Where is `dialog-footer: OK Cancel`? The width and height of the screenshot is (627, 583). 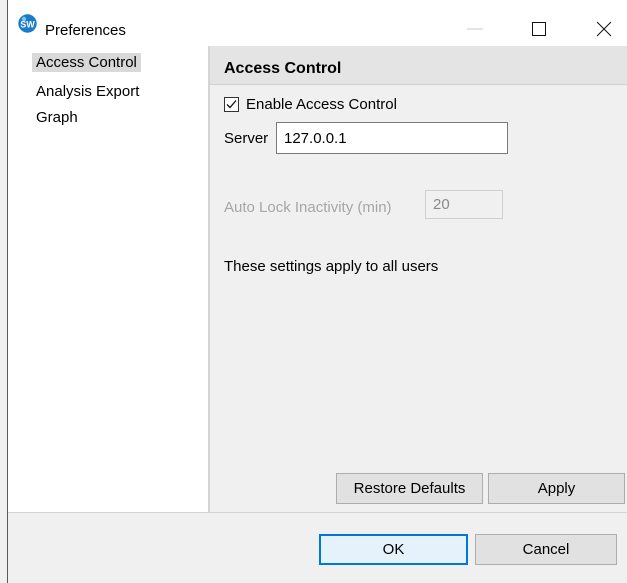
dialog-footer: OK Cancel is located at coordinates (317, 548).